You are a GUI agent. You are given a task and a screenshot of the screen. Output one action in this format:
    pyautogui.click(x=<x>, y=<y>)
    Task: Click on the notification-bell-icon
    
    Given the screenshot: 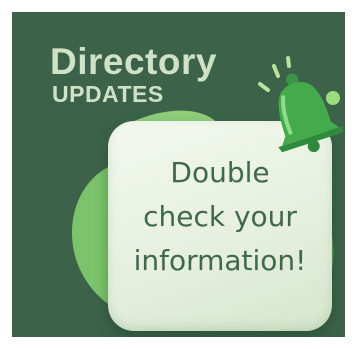 What is the action you would take?
    pyautogui.click(x=300, y=104)
    